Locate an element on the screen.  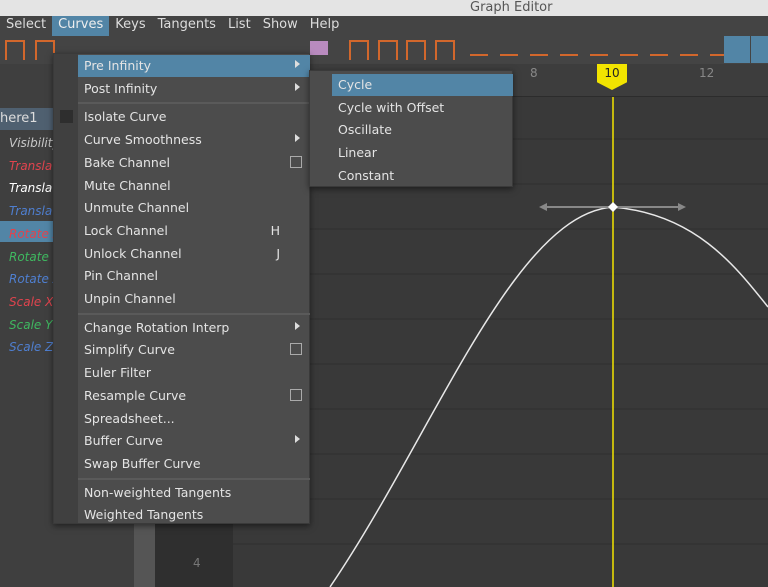
menu-item-swap-buffer-curve: Swap Buffer Curve is located at coordinates (194, 464).